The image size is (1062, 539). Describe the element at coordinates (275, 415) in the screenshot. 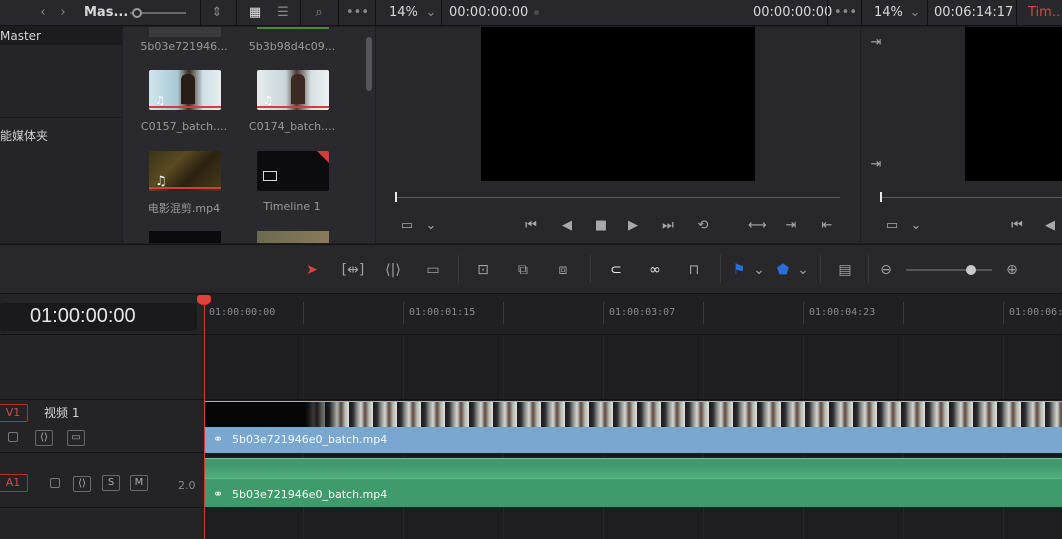

I see `clip-dark-start` at that location.